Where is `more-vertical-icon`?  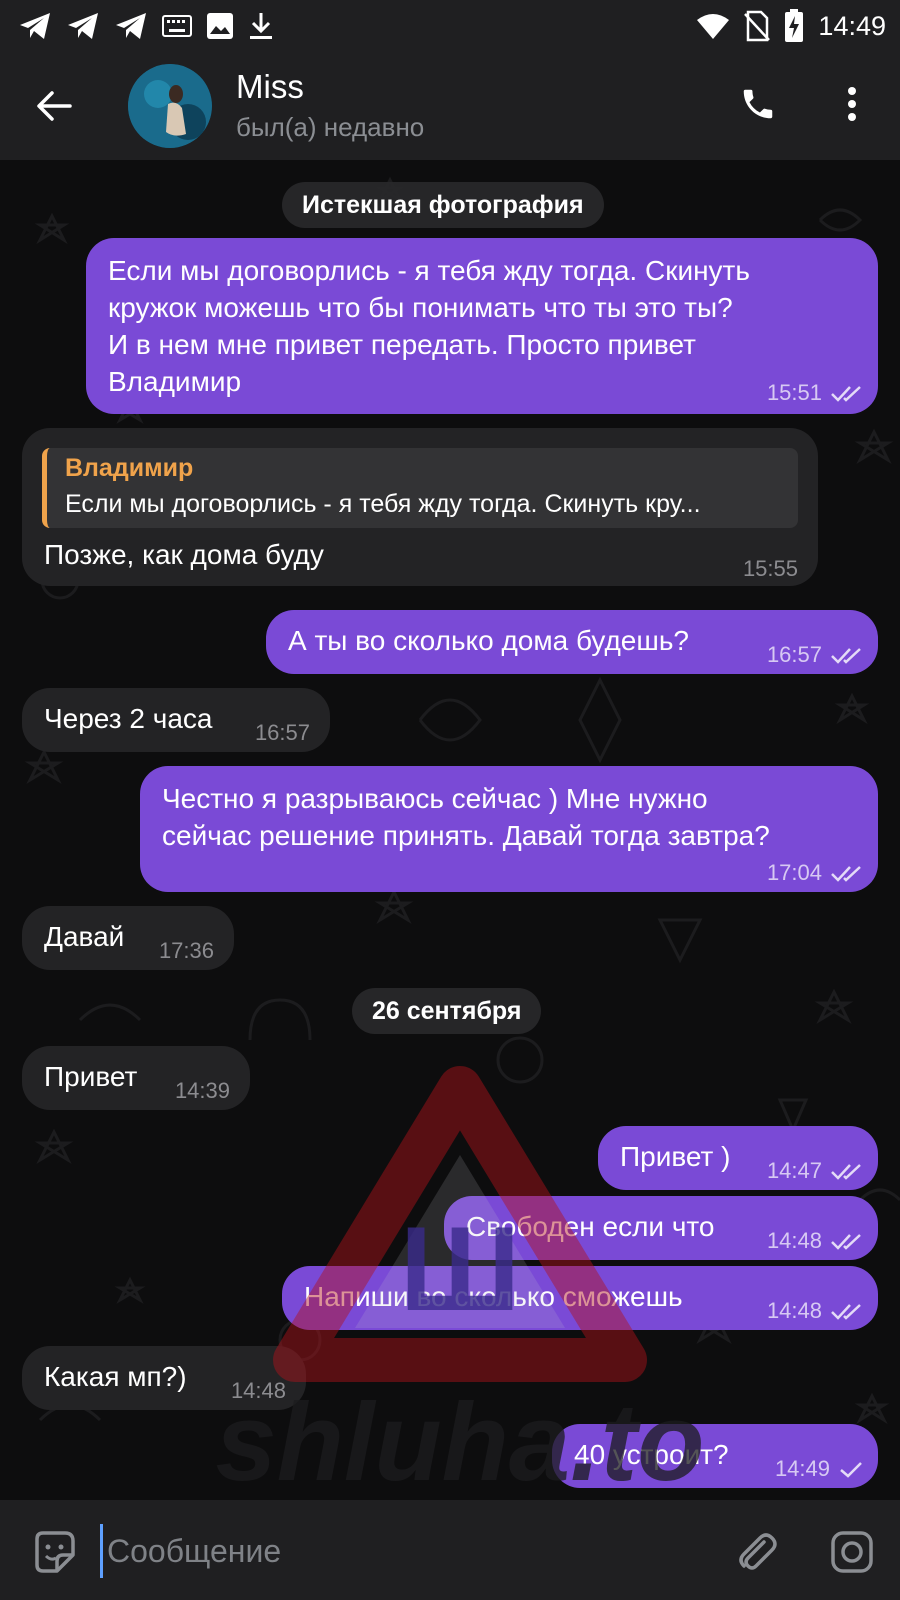
more-vertical-icon is located at coordinates (852, 104).